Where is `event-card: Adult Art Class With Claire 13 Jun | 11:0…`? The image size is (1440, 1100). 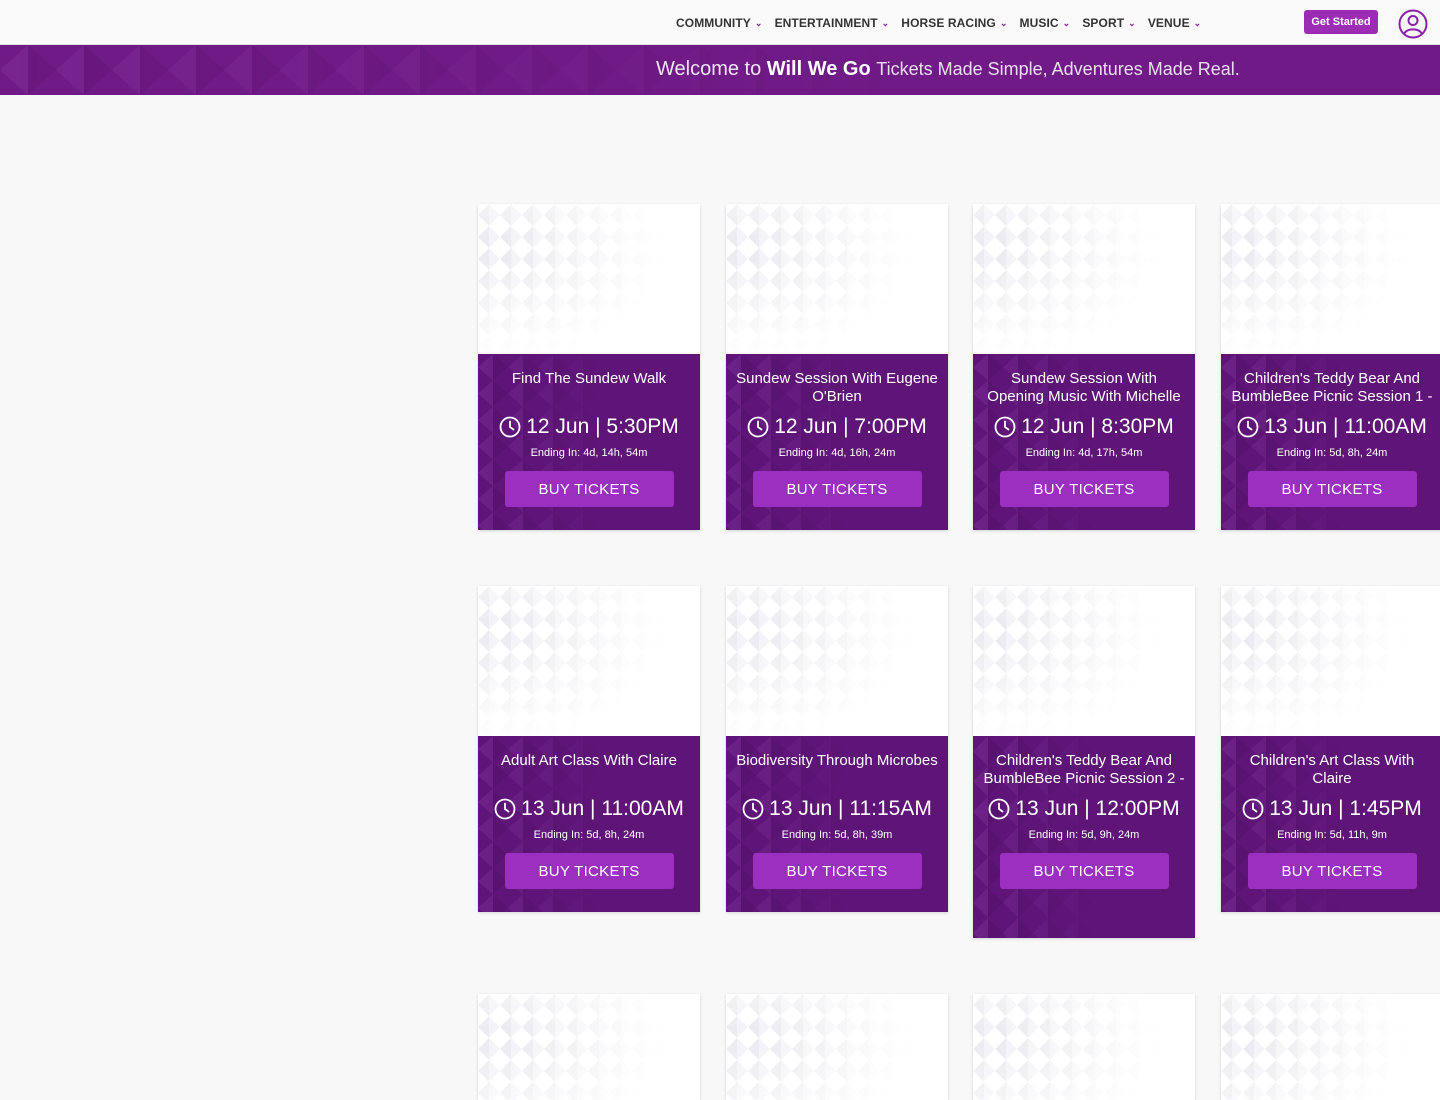
event-card: Adult Art Class With Claire 13 Jun | 11:0… is located at coordinates (589, 749).